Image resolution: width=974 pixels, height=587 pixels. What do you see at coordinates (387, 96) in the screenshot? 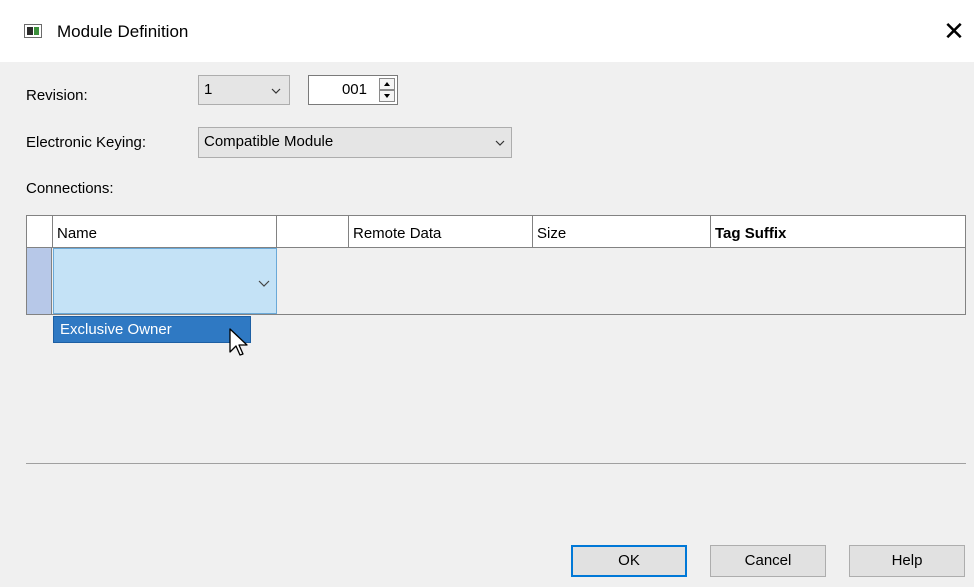
I see `spin-down-button` at bounding box center [387, 96].